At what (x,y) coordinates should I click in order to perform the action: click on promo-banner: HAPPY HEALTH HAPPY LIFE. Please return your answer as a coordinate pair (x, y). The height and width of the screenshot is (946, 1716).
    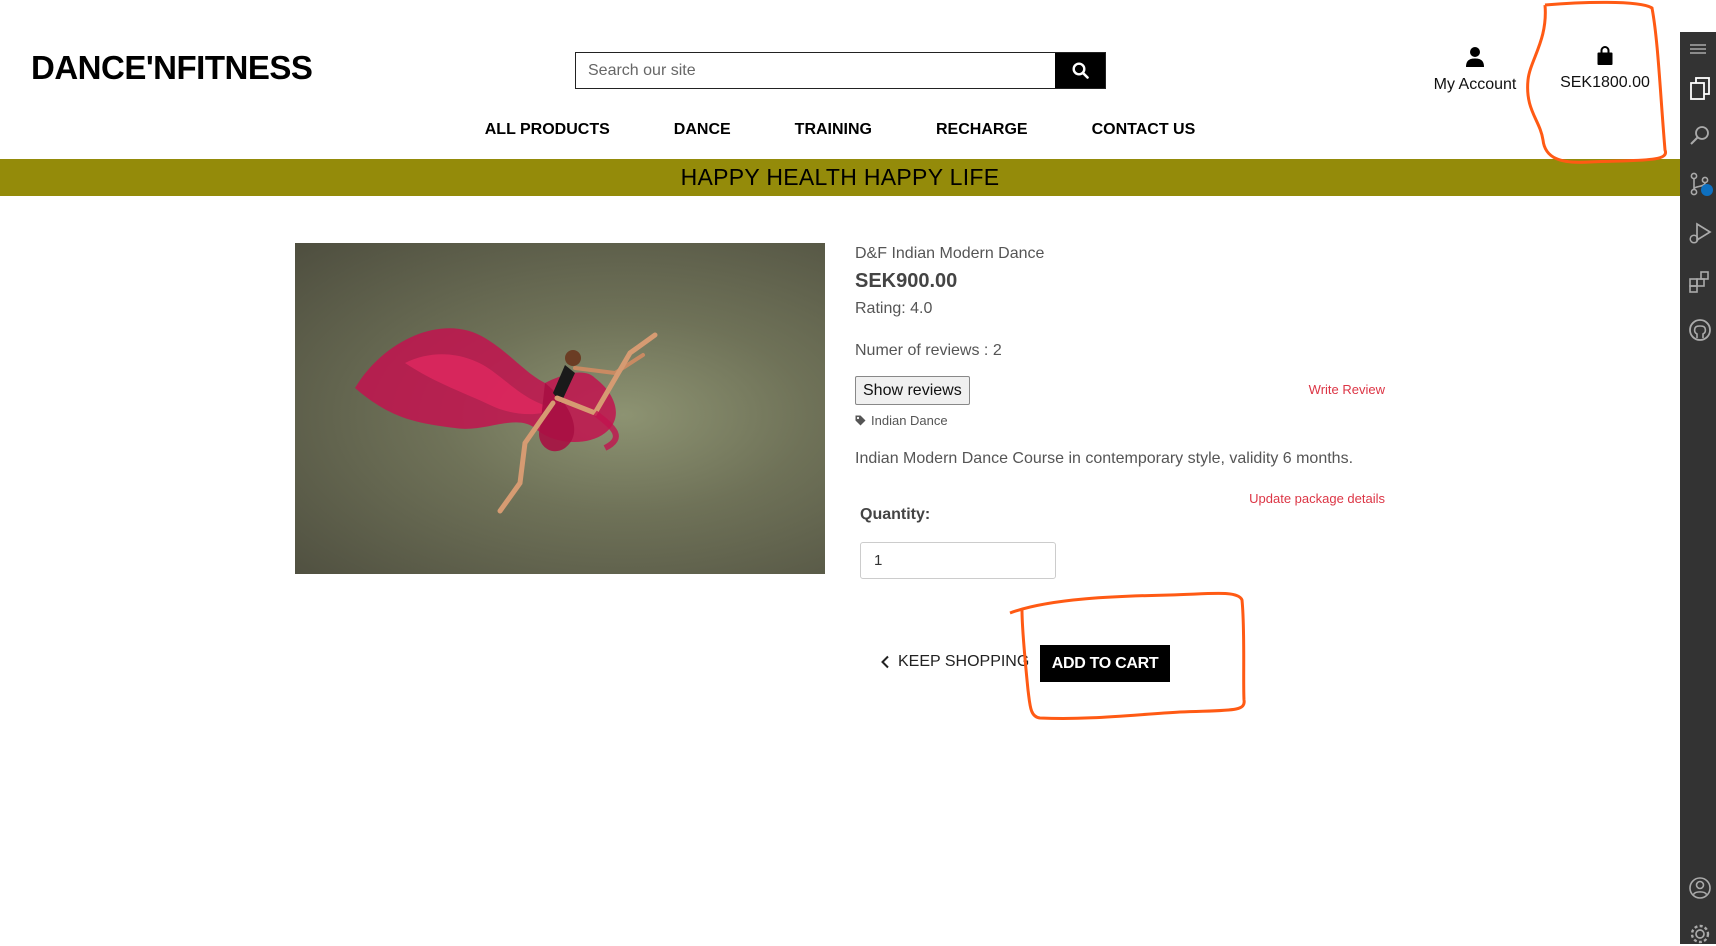
    Looking at the image, I should click on (840, 177).